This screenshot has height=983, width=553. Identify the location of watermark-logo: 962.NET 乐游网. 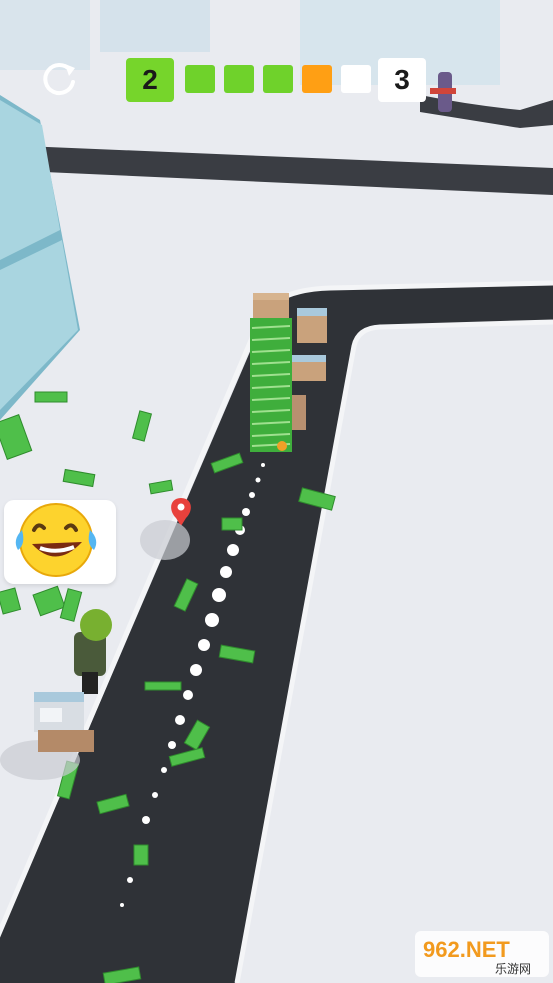
(482, 954).